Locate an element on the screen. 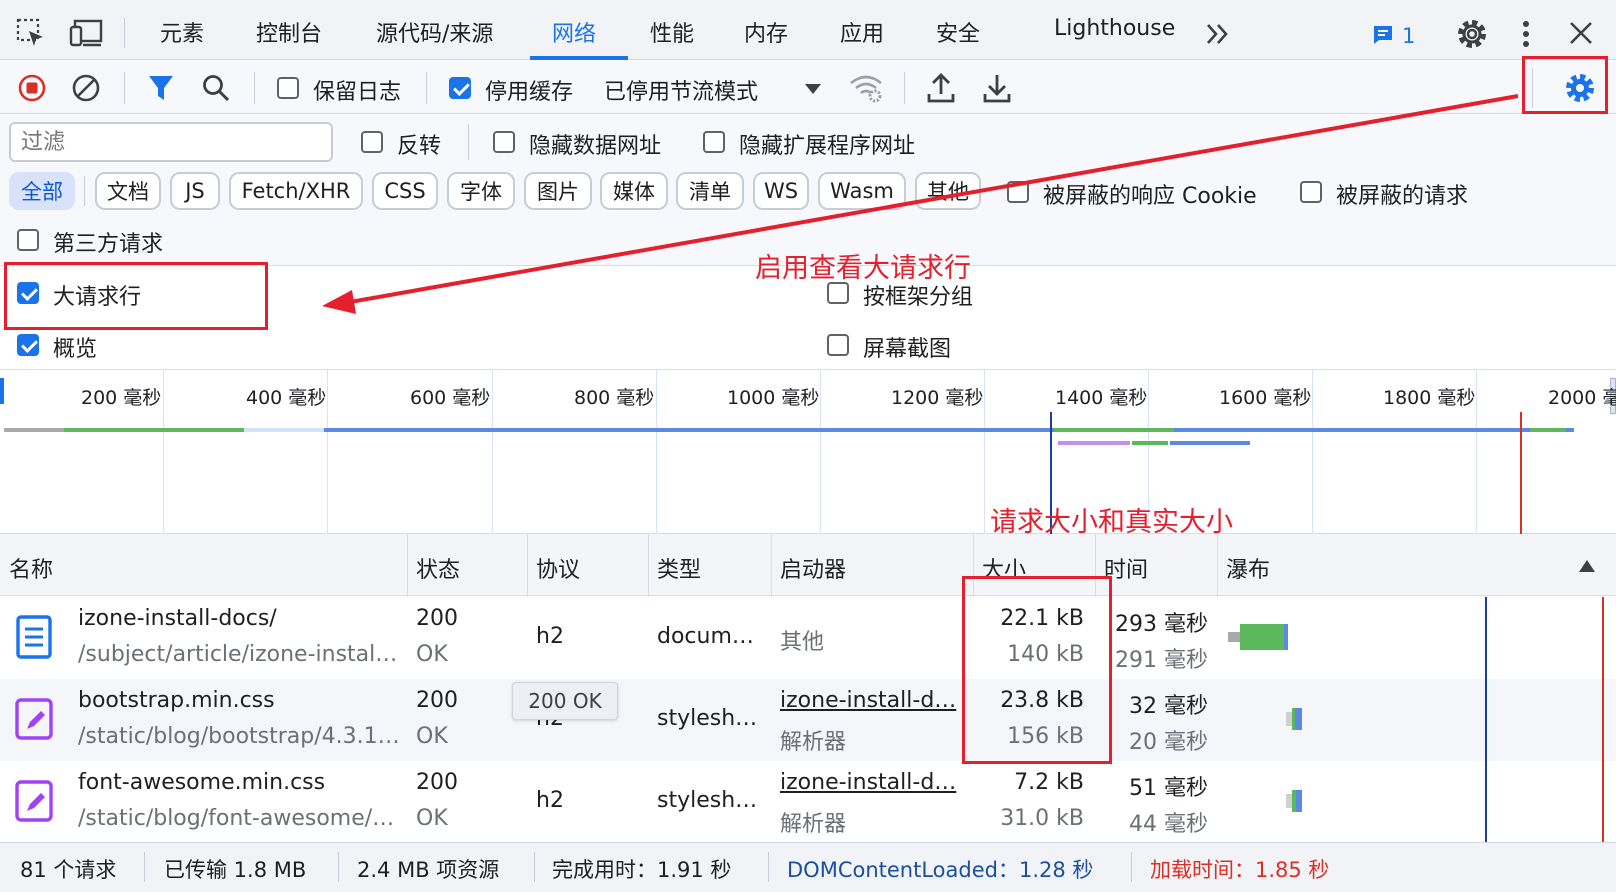 This screenshot has width=1616, height=892. annotation-size-note: 请求大小和真实大小 is located at coordinates (1111, 522).